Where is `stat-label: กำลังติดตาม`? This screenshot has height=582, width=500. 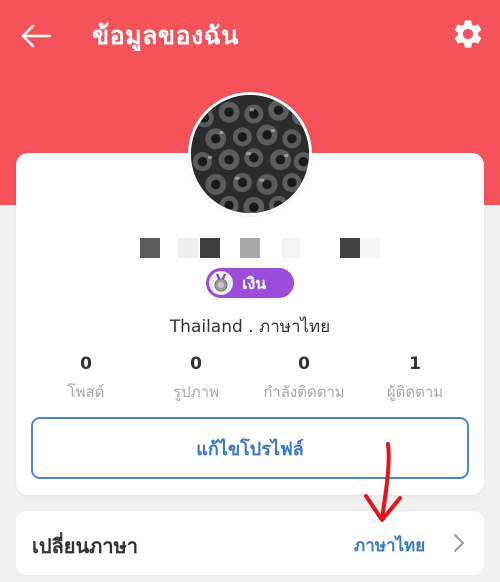 stat-label: กำลังติดตาม is located at coordinates (304, 392).